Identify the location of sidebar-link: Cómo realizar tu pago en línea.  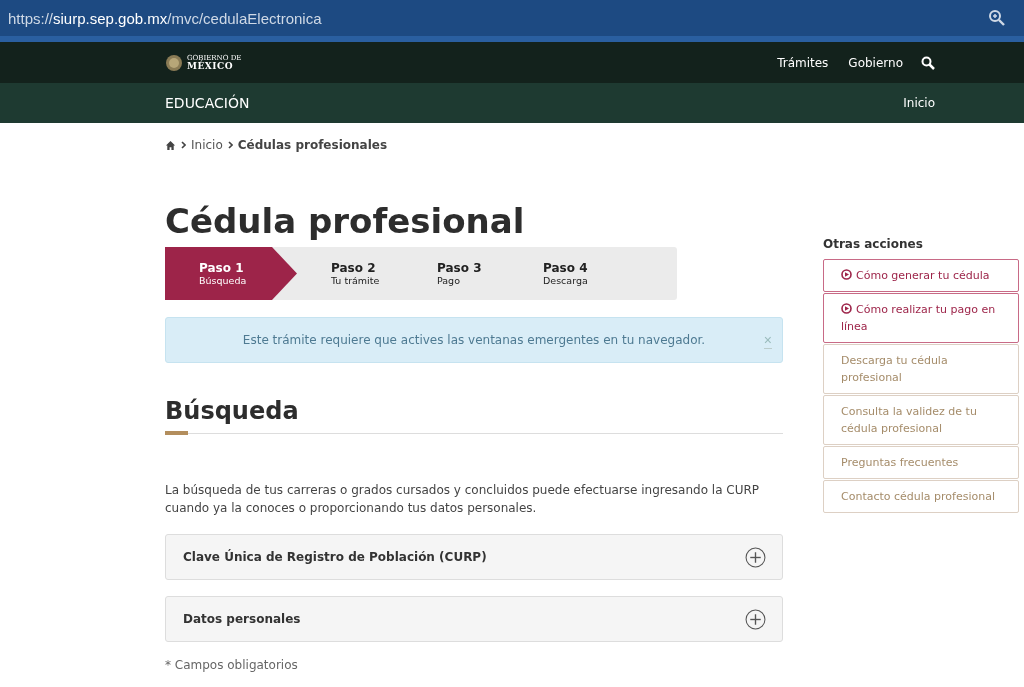
(921, 318).